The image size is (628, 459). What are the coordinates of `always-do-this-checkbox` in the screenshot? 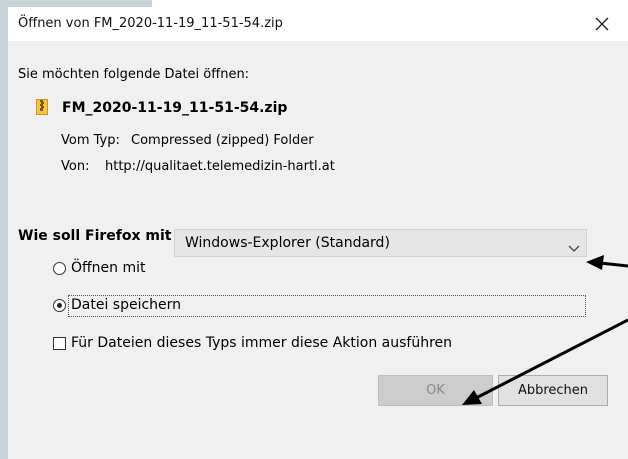 It's located at (59, 343).